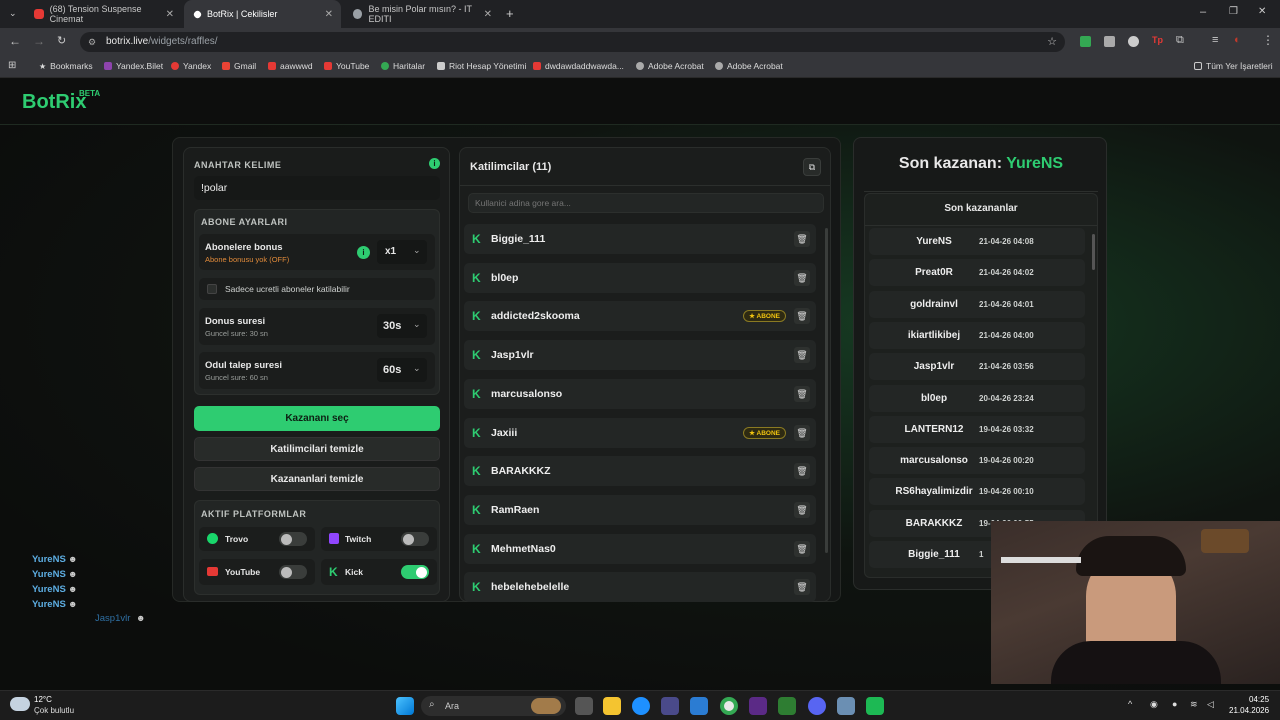  Describe the element at coordinates (1262, 11) in the screenshot. I see `close-window-icon: ✕` at that location.